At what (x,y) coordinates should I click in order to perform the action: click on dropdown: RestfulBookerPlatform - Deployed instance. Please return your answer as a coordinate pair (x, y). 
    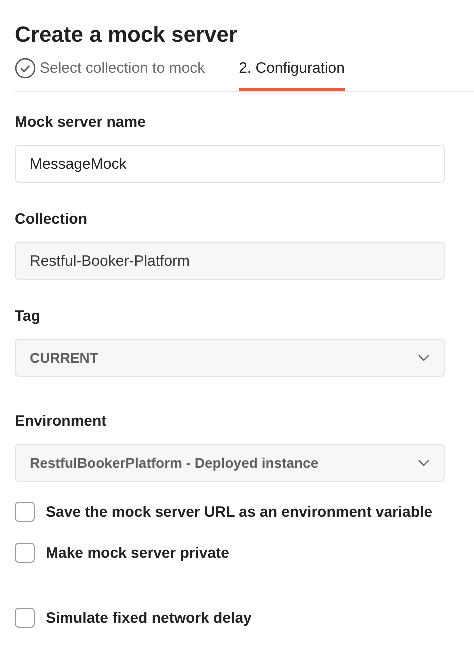
    Looking at the image, I should click on (230, 463).